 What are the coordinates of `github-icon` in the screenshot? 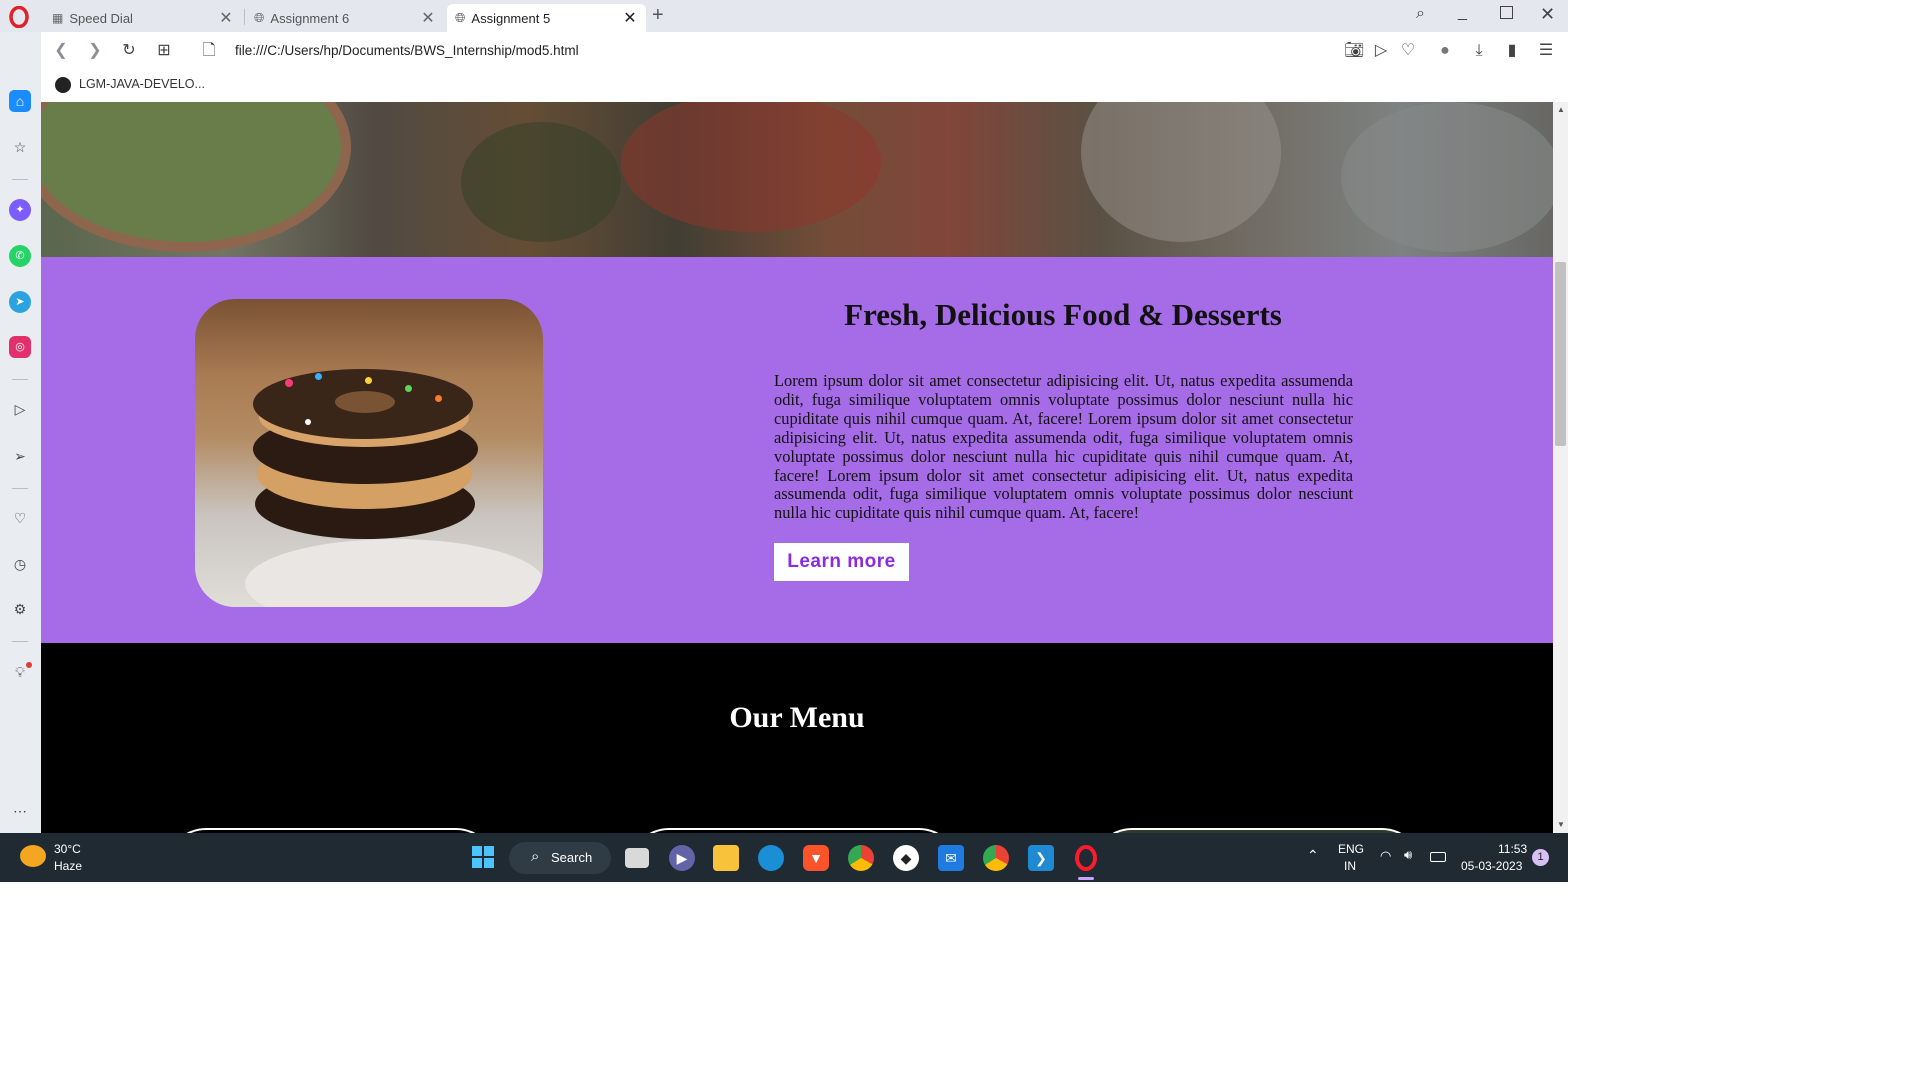 It's located at (63, 85).